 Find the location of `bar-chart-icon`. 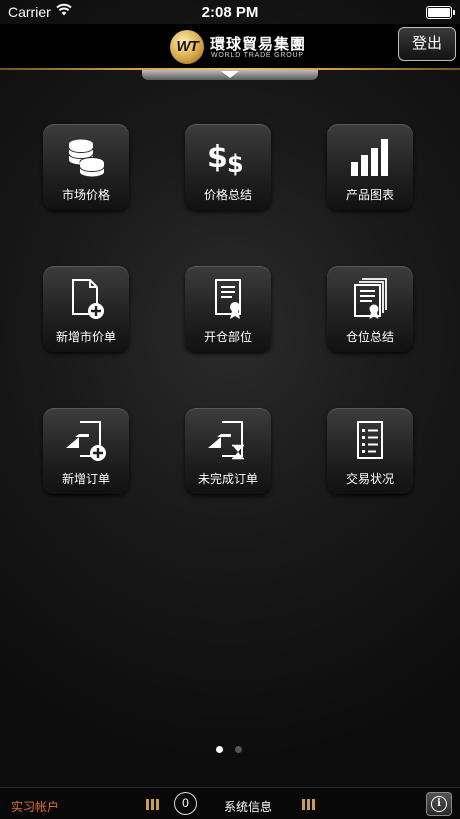

bar-chart-icon is located at coordinates (369, 157).